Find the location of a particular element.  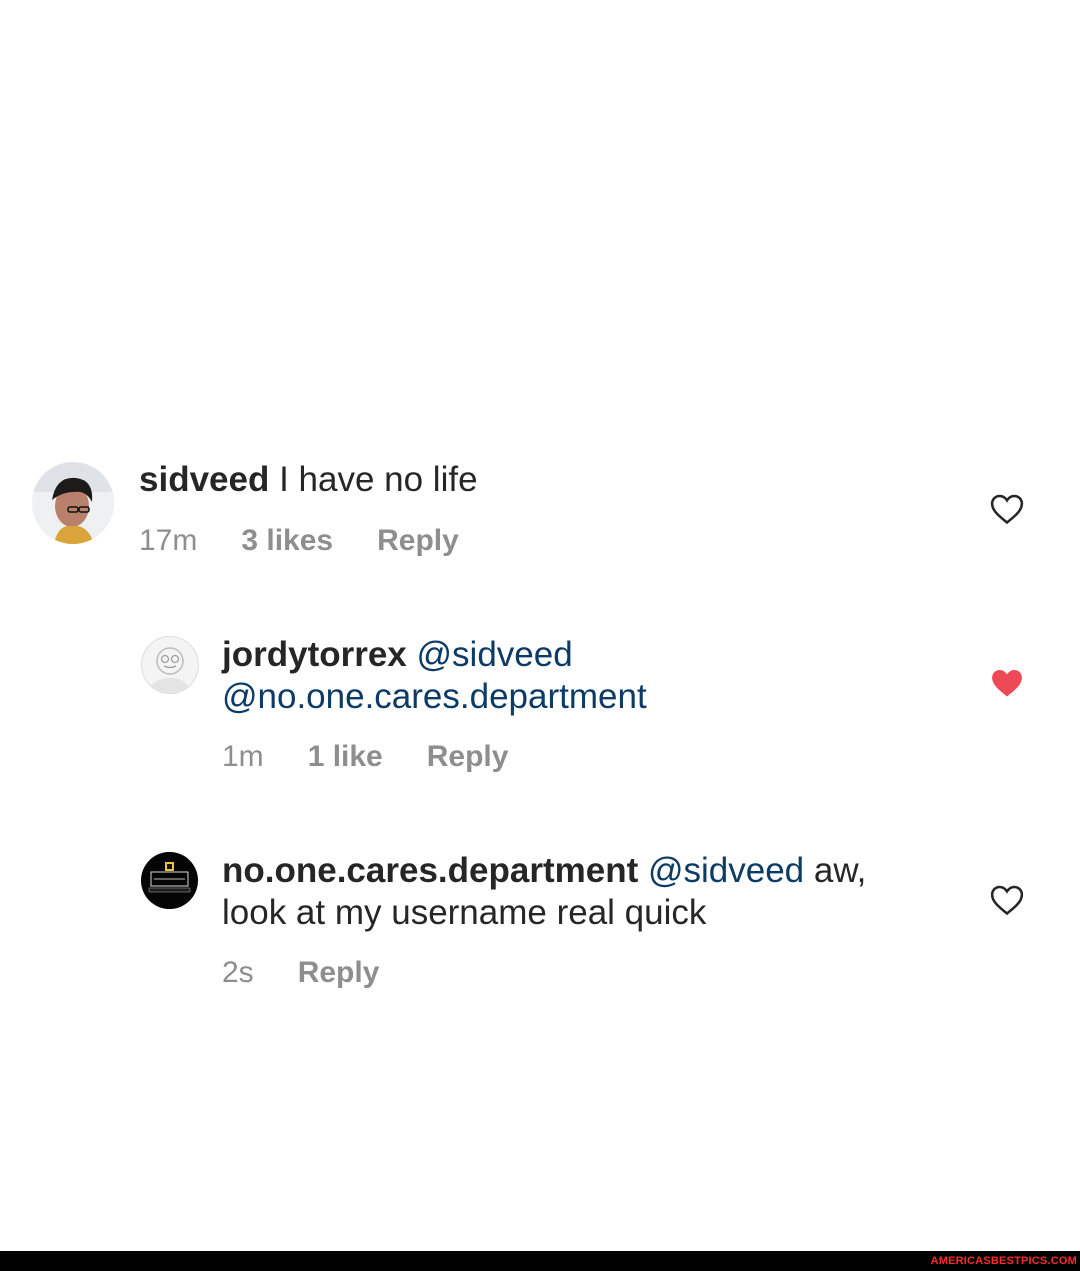

watermark-bar: AMERICASBESTPICS.COM is located at coordinates (540, 1261).